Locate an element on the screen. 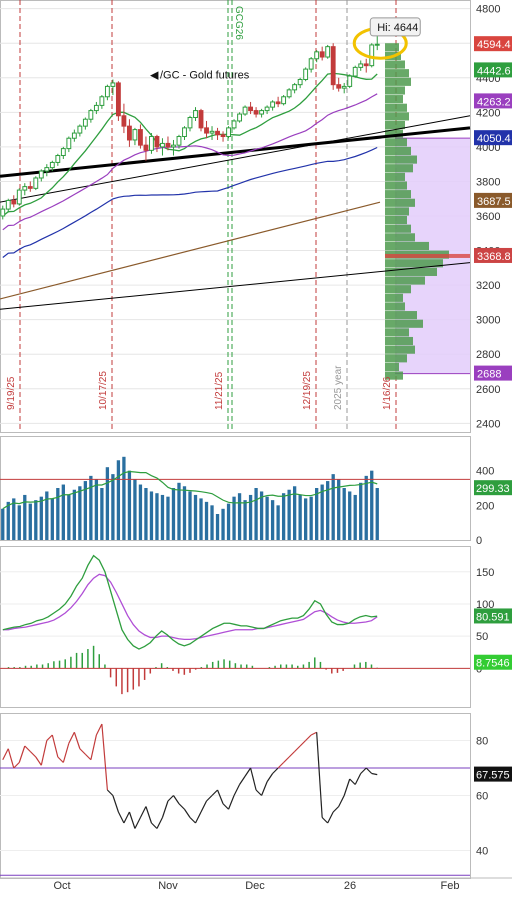 The width and height of the screenshot is (512, 899). rsi-value-badge: 67.575 is located at coordinates (493, 774).